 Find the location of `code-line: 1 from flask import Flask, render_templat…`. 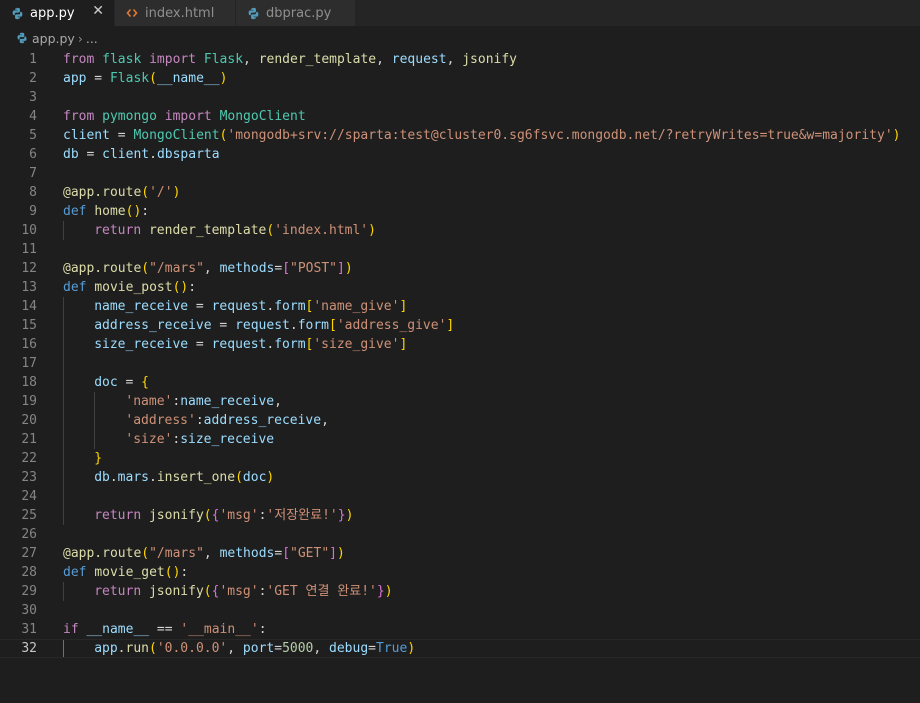

code-line: 1 from flask import Flask, render_templat… is located at coordinates (460, 59).